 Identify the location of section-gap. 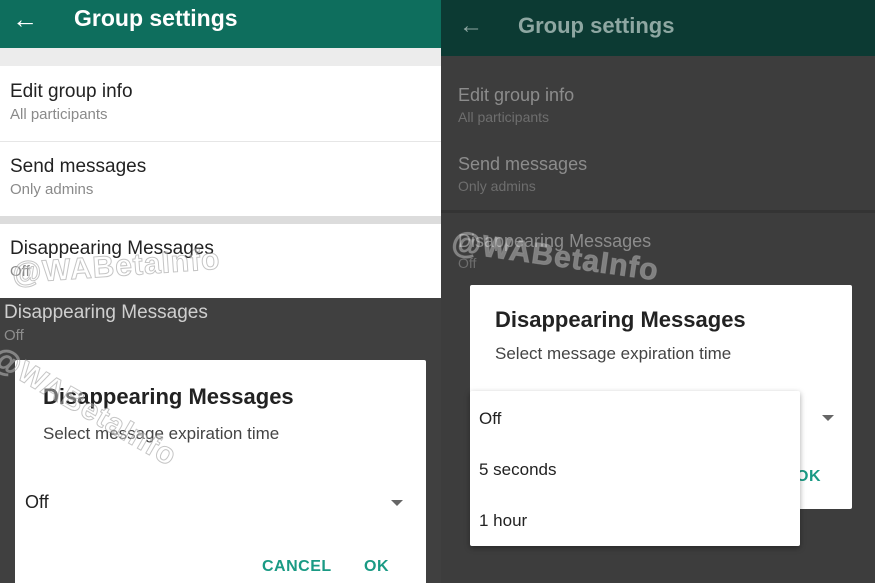
(220, 220).